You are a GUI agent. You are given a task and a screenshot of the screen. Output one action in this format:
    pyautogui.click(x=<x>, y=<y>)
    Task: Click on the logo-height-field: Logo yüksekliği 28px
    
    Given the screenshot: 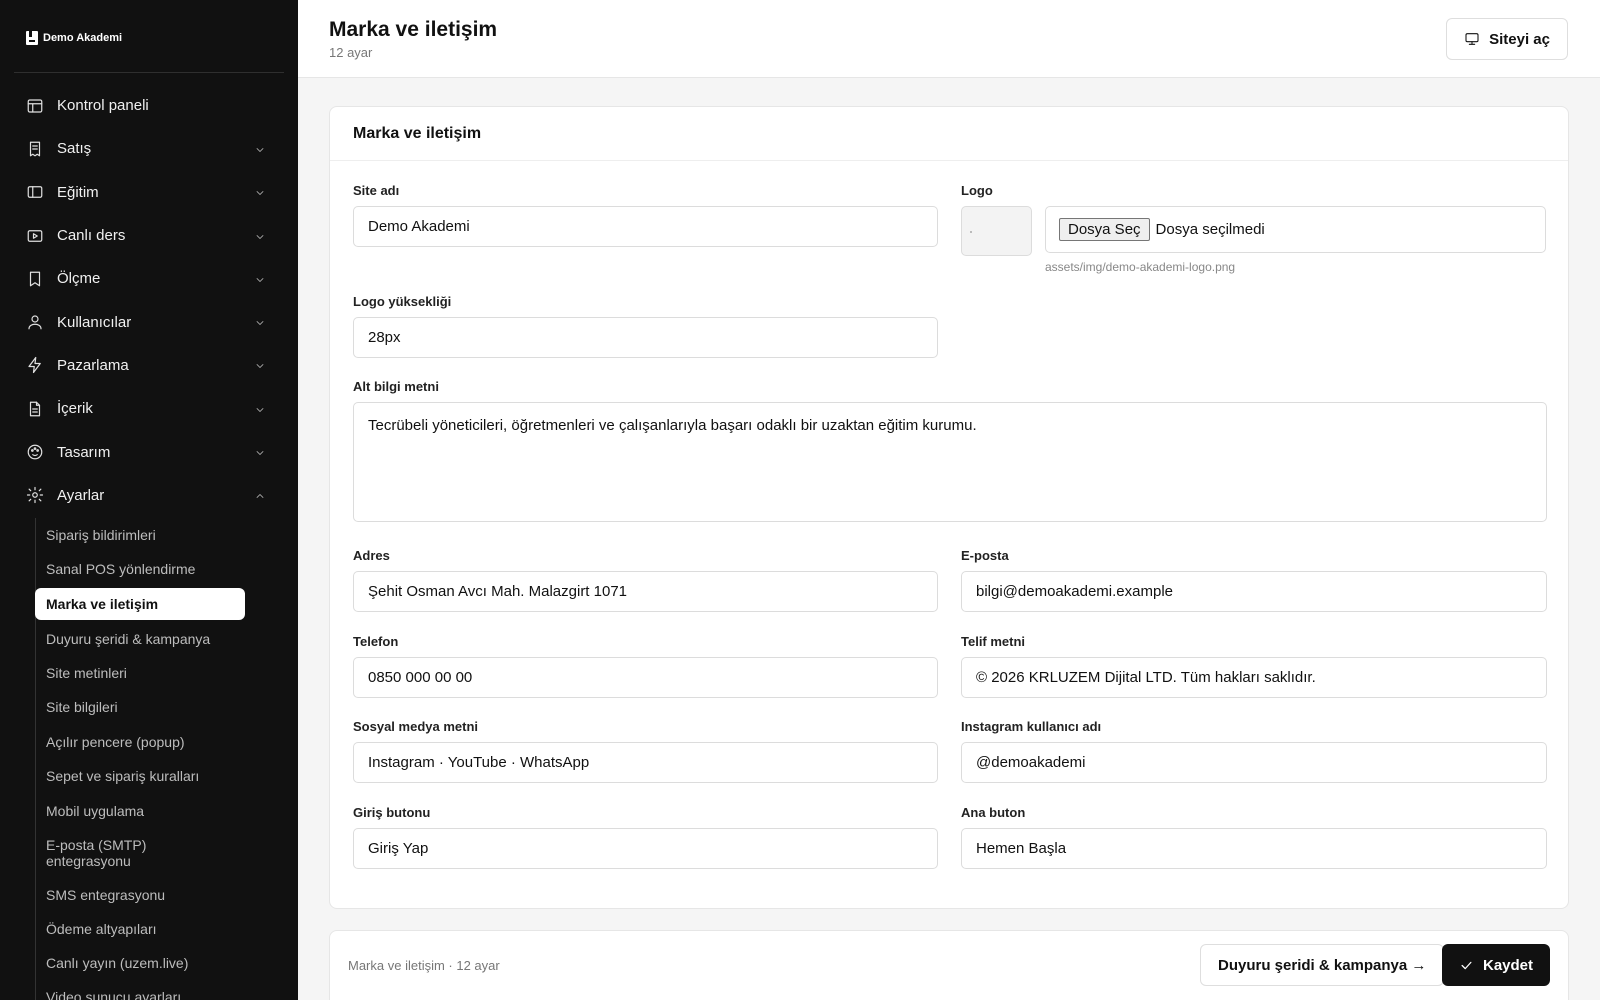 What is the action you would take?
    pyautogui.click(x=645, y=326)
    